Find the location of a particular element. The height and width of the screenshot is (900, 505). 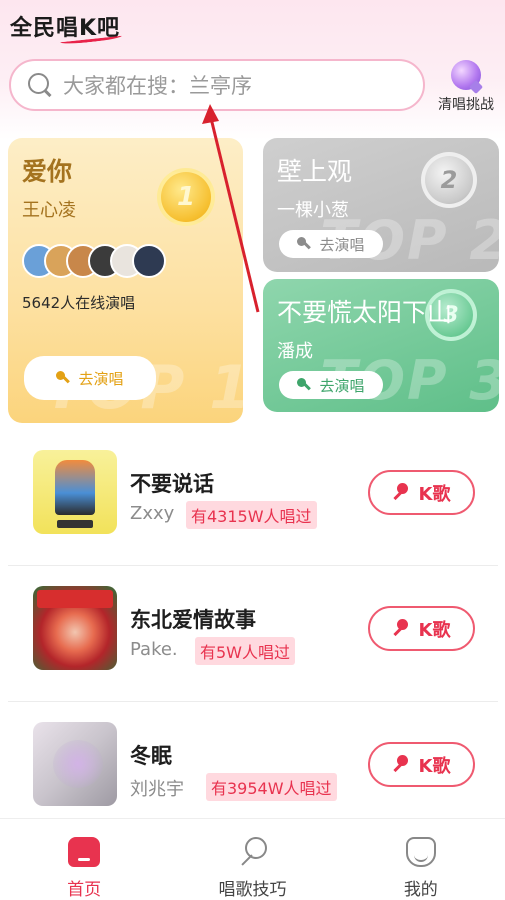

tab-me: 我的 is located at coordinates (421, 859).